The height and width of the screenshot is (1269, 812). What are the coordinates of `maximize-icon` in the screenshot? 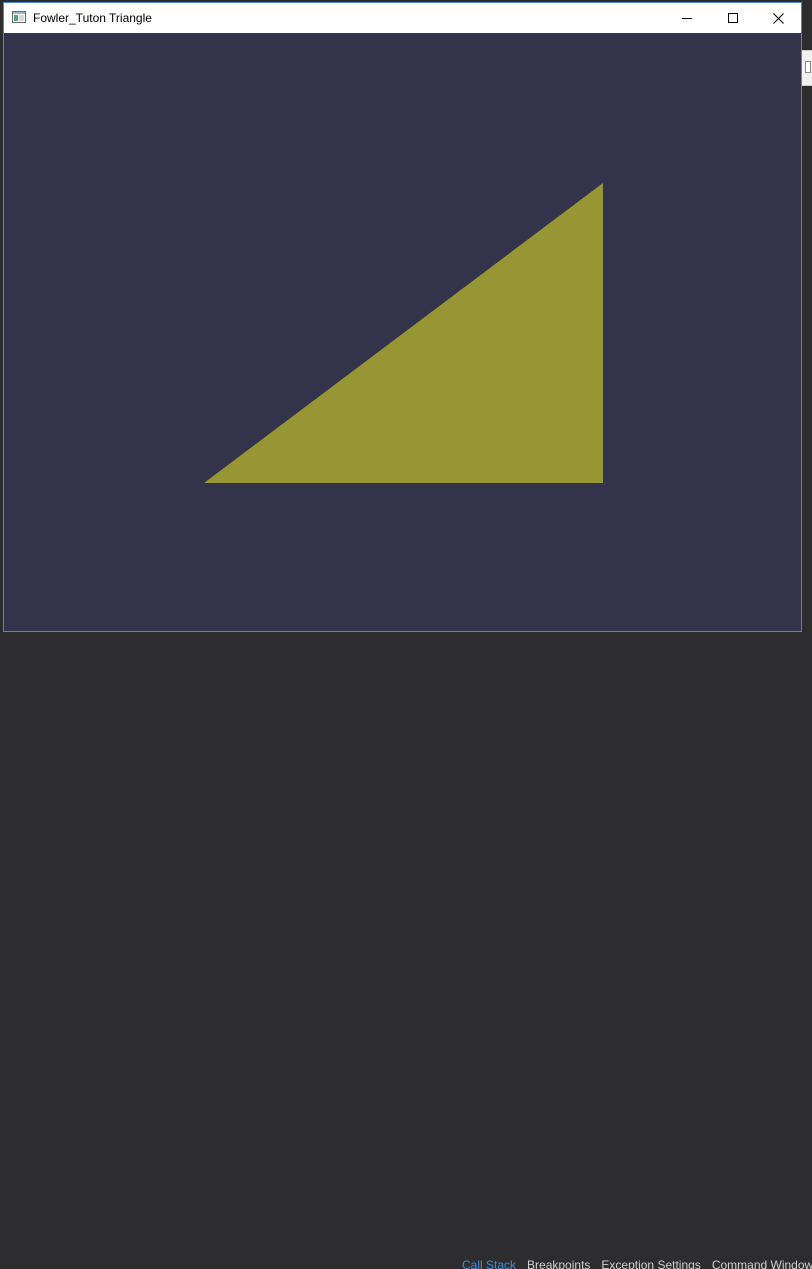 It's located at (733, 18).